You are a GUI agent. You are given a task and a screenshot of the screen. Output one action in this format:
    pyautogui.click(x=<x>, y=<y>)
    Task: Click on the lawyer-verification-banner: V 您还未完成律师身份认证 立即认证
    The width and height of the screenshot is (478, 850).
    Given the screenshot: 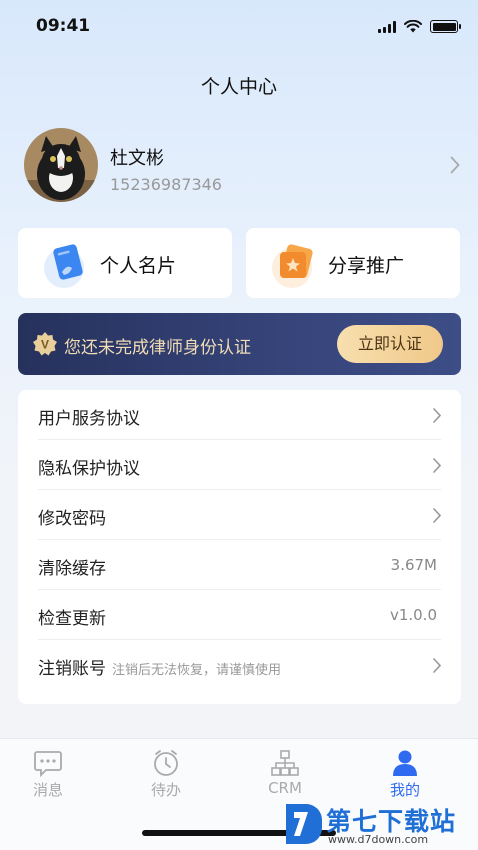 What is the action you would take?
    pyautogui.click(x=239, y=344)
    